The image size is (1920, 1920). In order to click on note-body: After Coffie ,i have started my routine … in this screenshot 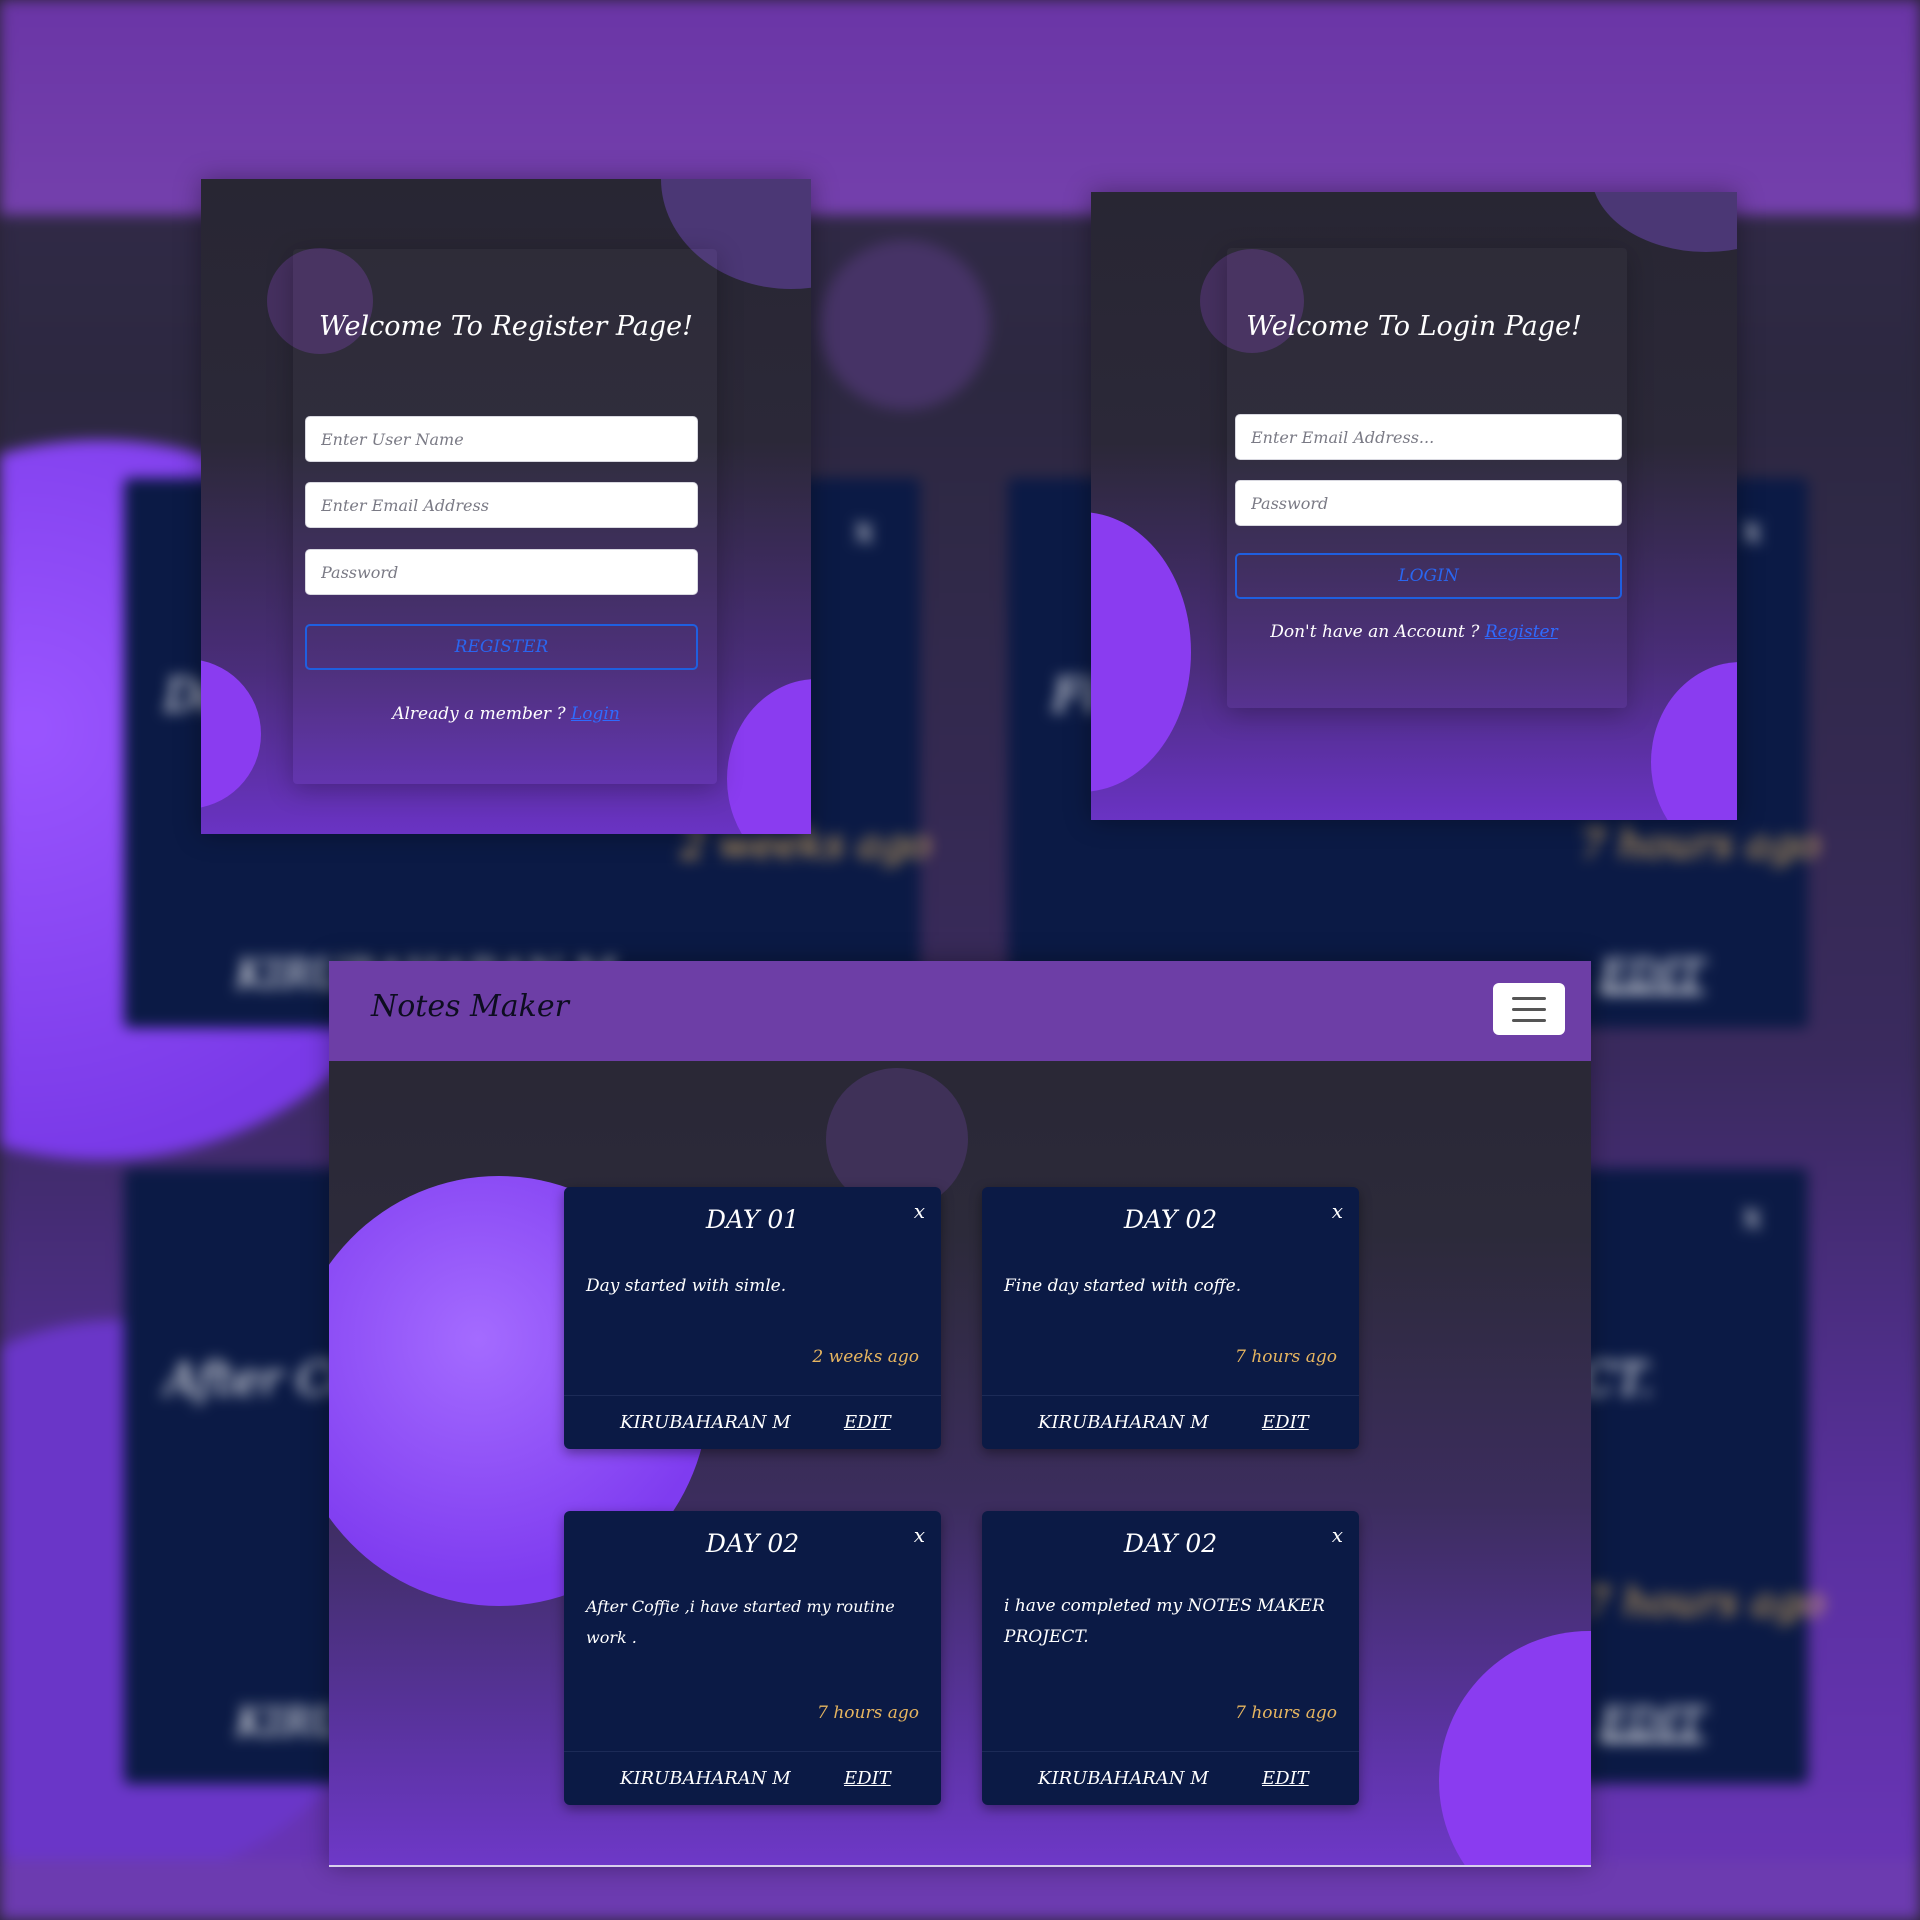, I will do `click(740, 1622)`.